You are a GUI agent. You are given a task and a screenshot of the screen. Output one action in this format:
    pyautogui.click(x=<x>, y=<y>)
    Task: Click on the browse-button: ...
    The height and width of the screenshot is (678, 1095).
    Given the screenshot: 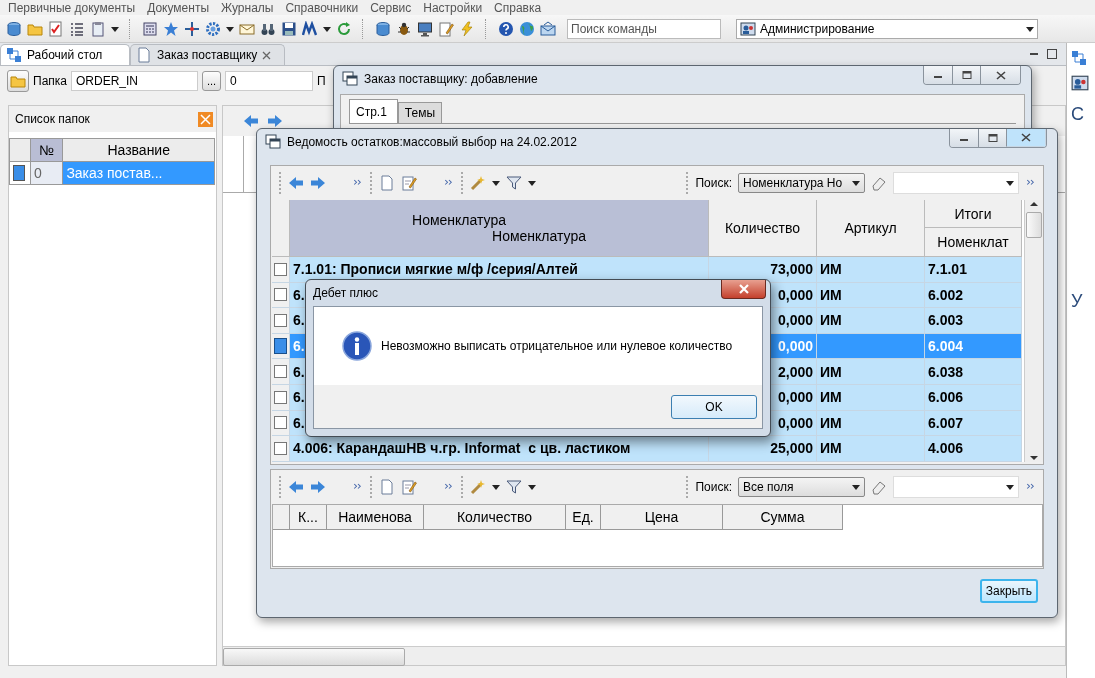 What is the action you would take?
    pyautogui.click(x=211, y=81)
    